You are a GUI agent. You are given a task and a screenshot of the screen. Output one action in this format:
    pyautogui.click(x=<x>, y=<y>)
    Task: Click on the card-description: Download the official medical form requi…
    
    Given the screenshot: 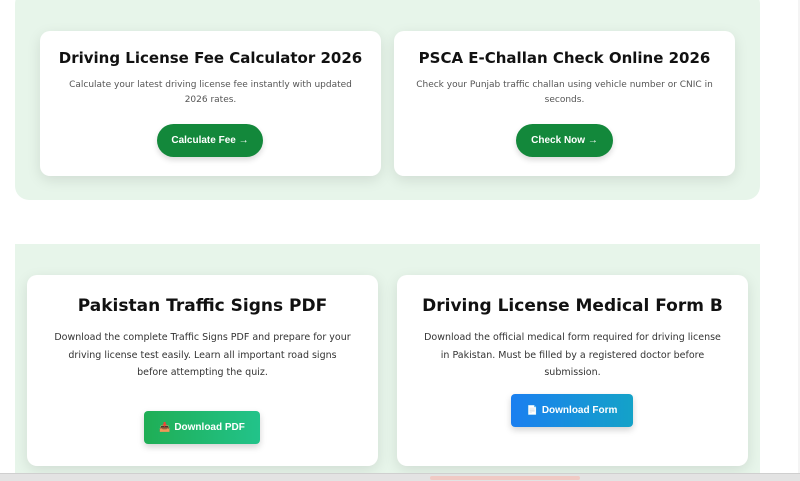 What is the action you would take?
    pyautogui.click(x=572, y=355)
    